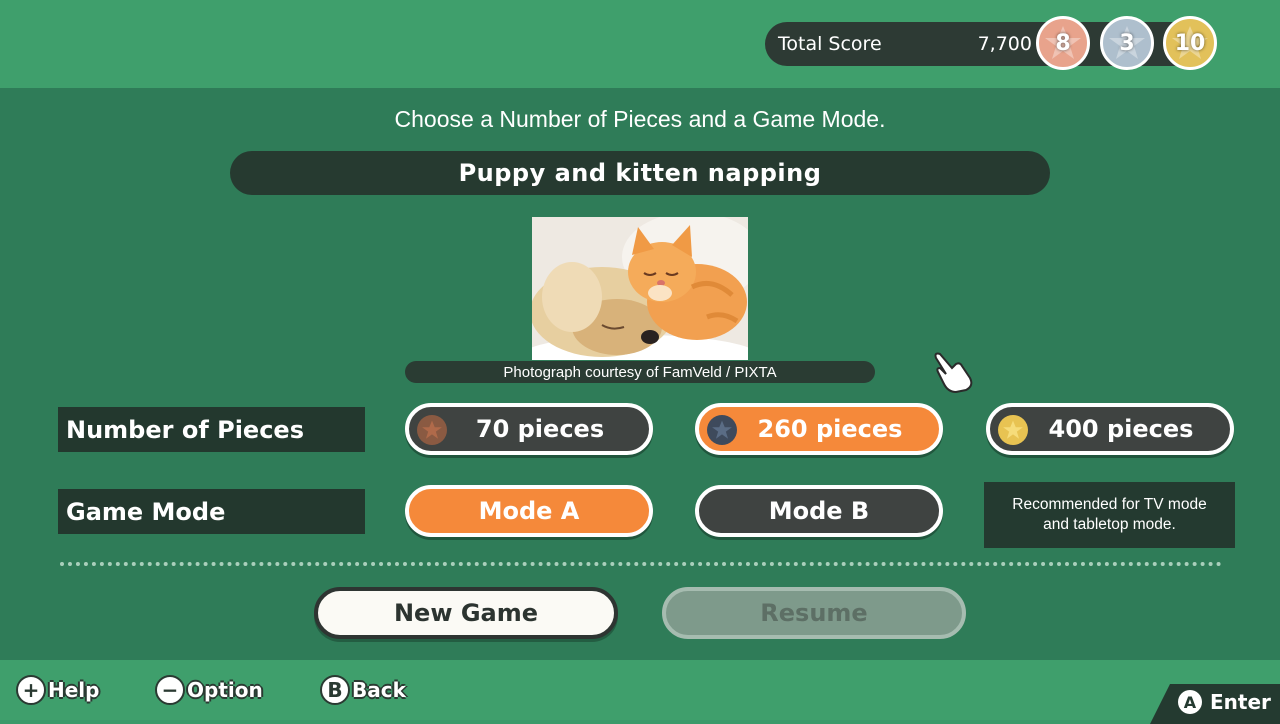  I want to click on mode-b-button: Mode B, so click(819, 511).